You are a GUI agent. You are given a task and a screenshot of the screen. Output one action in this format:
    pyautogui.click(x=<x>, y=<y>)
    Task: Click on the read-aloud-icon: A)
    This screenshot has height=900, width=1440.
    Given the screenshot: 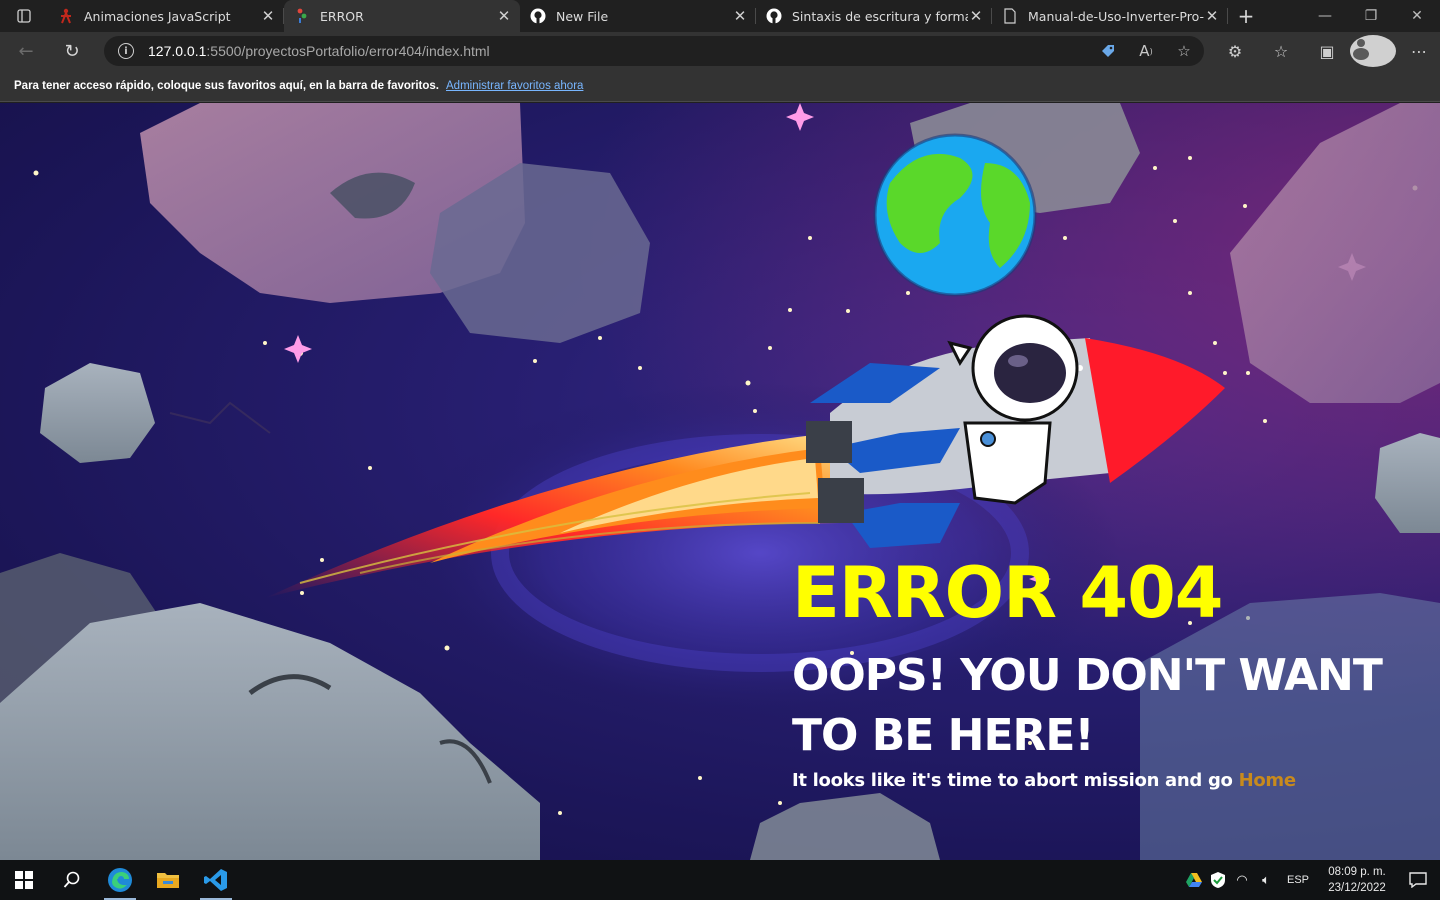 What is the action you would take?
    pyautogui.click(x=1146, y=51)
    